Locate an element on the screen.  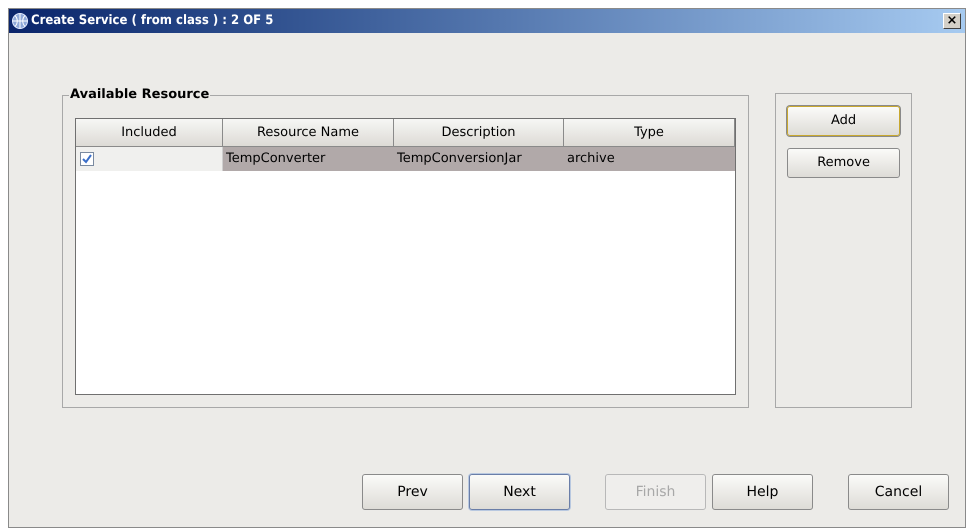
column-header: Resource Name is located at coordinates (308, 133).